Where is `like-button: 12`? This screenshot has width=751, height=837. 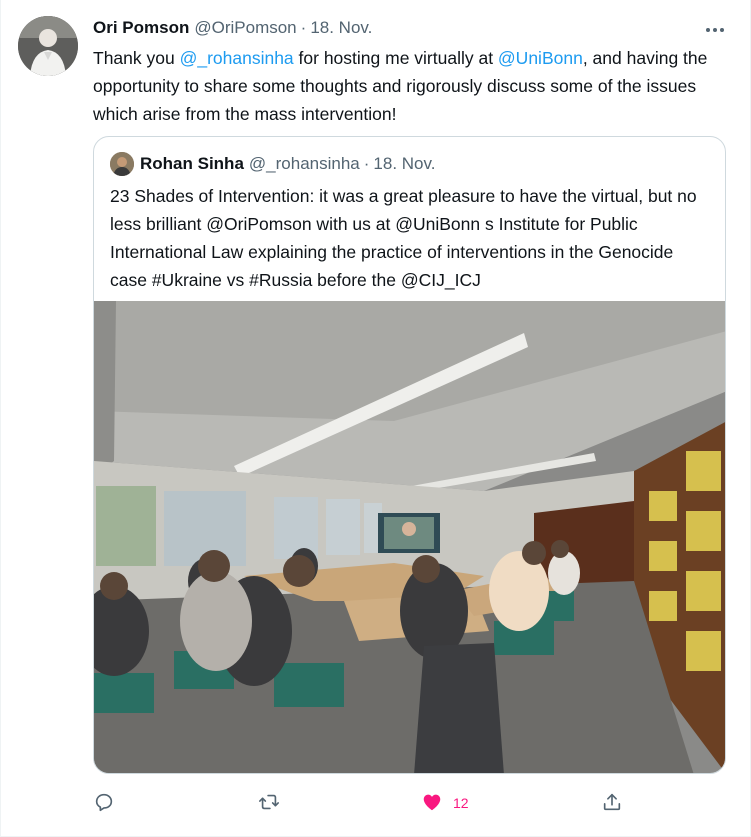 like-button: 12 is located at coordinates (445, 803).